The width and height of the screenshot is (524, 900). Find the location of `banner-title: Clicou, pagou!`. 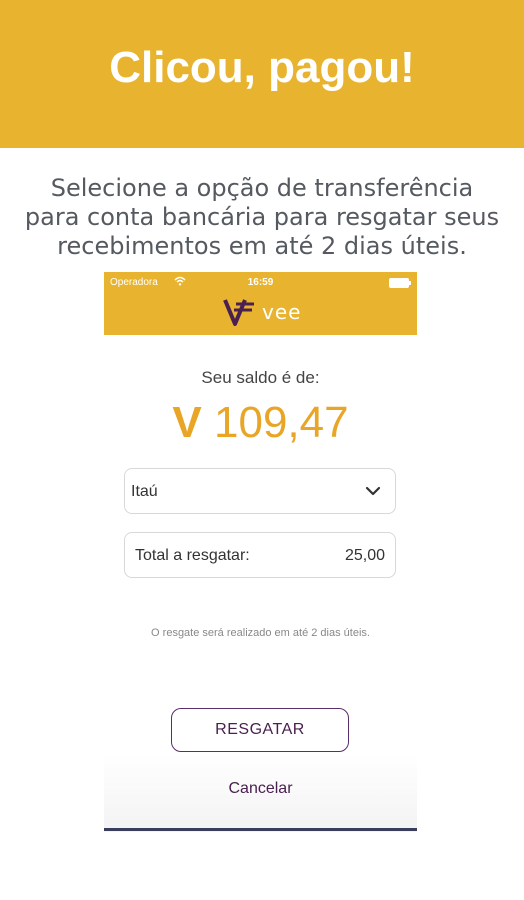

banner-title: Clicou, pagou! is located at coordinates (262, 67).